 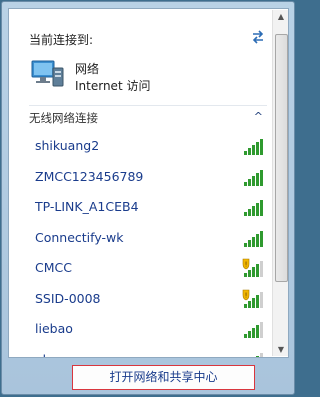 What do you see at coordinates (281, 16) in the screenshot?
I see `scroll-up-icon: ▲` at bounding box center [281, 16].